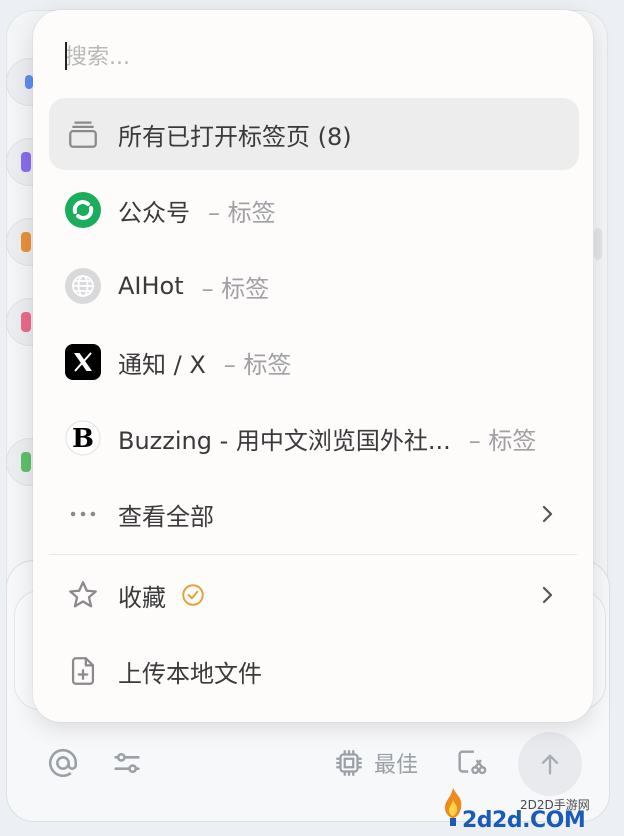  What do you see at coordinates (305, 57) in the screenshot?
I see `search-input` at bounding box center [305, 57].